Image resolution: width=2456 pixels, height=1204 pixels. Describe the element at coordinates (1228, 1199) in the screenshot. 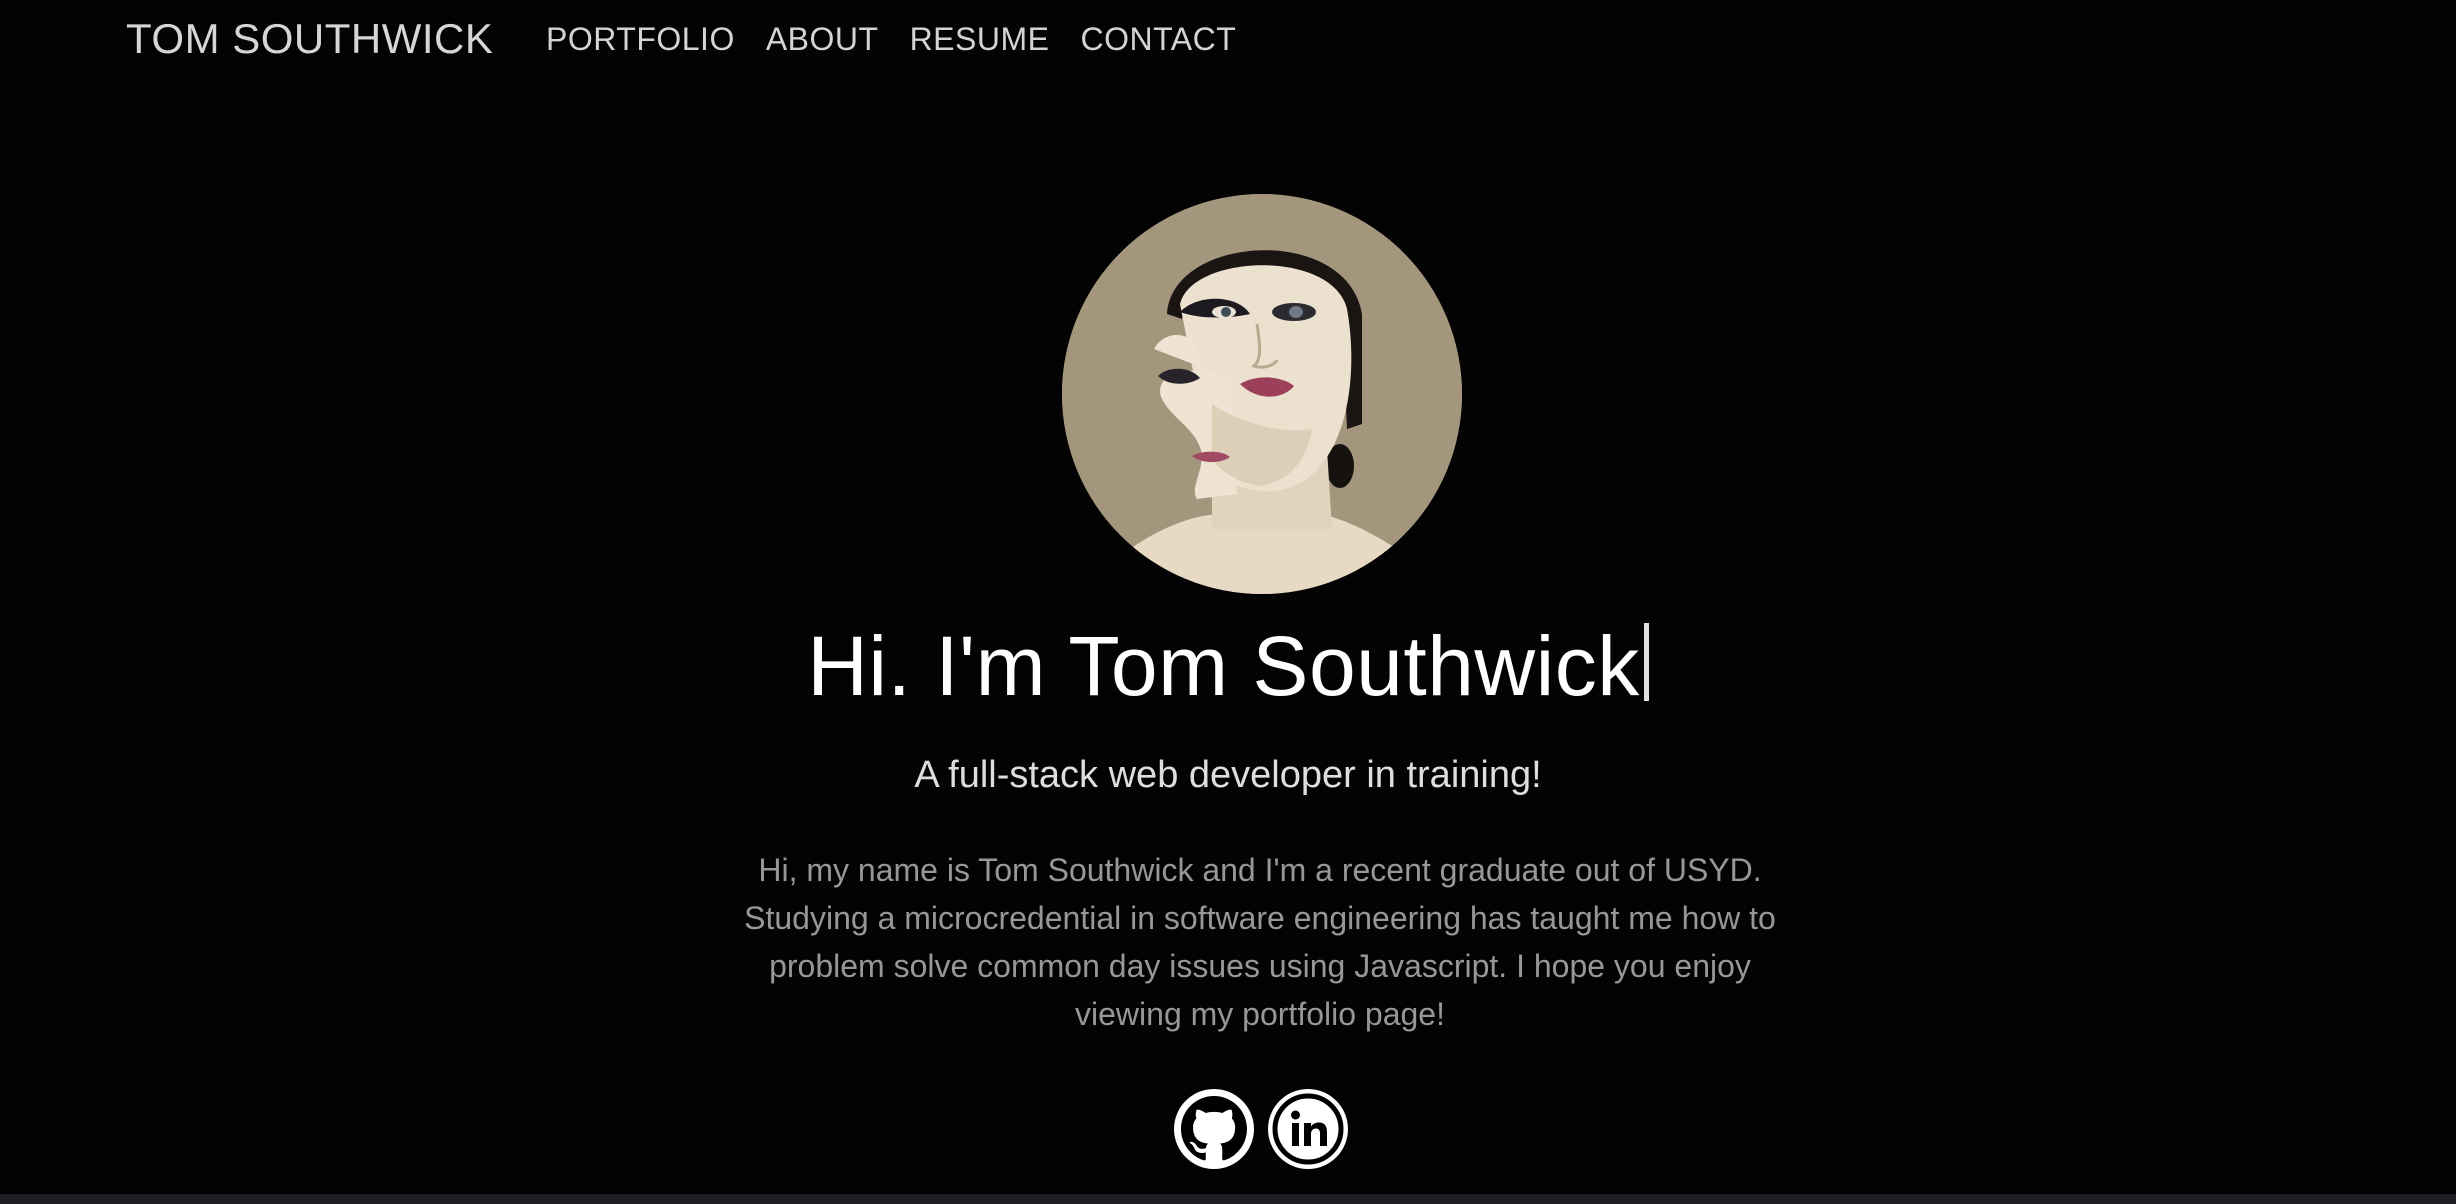

I see `bottom-strip` at that location.